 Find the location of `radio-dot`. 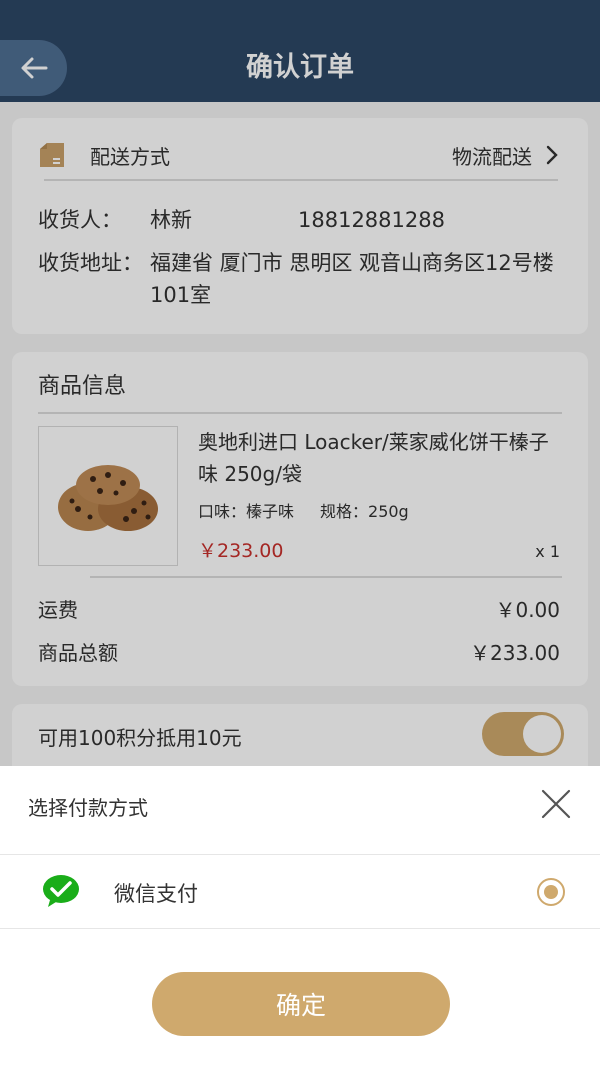

radio-dot is located at coordinates (551, 892).